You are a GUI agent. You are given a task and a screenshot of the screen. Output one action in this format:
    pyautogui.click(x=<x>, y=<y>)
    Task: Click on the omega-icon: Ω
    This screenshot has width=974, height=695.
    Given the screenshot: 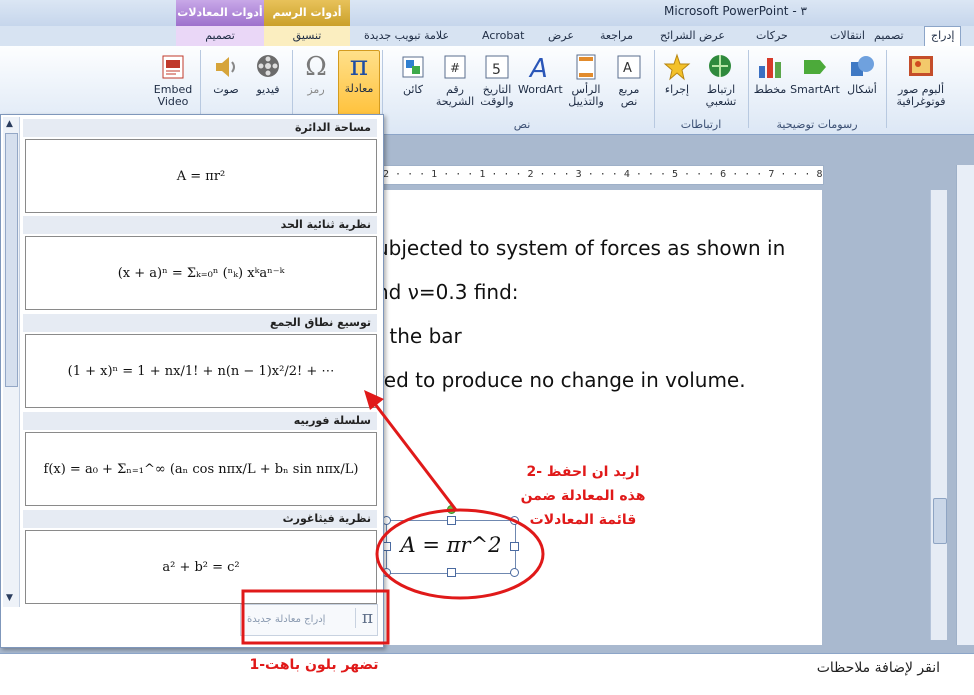 What is the action you would take?
    pyautogui.click(x=316, y=67)
    